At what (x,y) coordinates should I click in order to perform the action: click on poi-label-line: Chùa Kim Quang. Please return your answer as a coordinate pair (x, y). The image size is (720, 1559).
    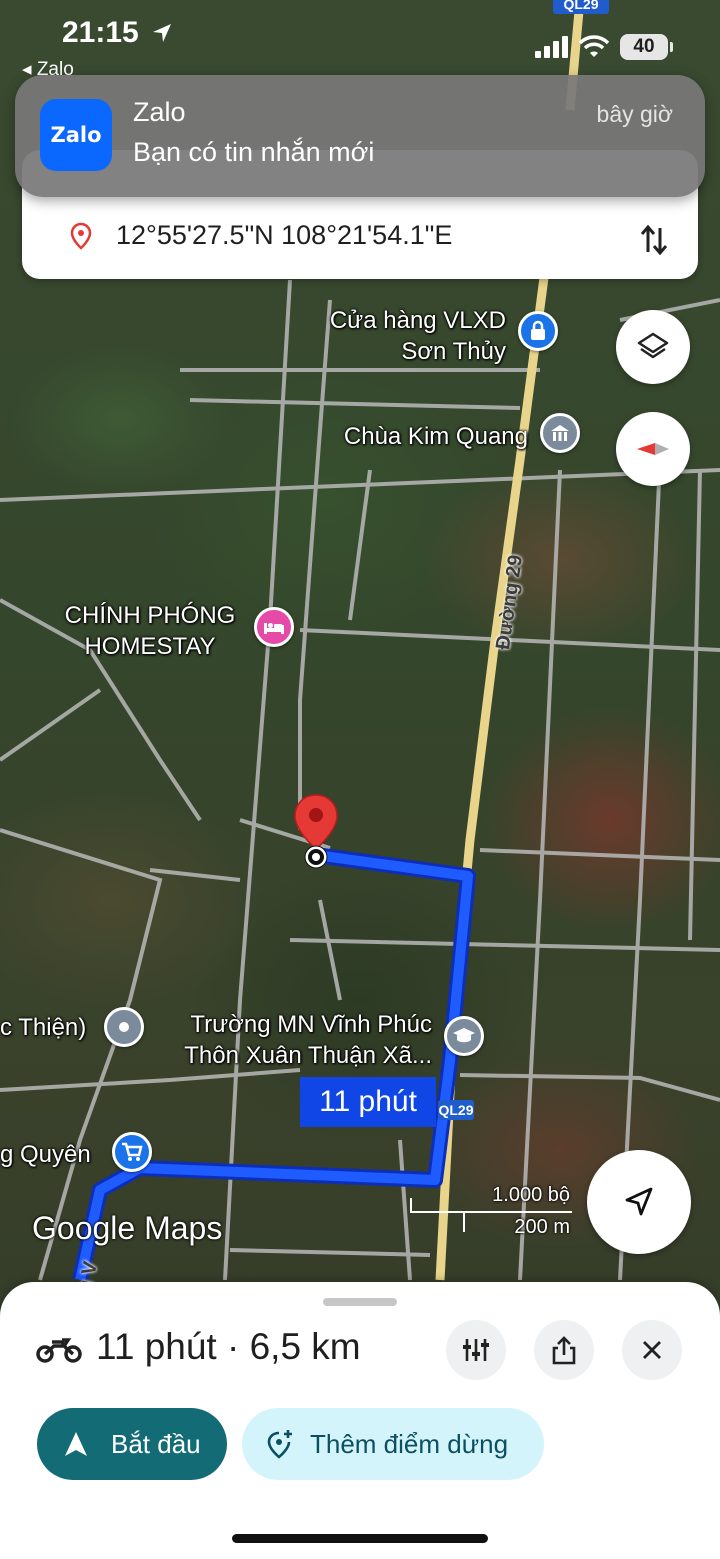
    Looking at the image, I should click on (435, 436).